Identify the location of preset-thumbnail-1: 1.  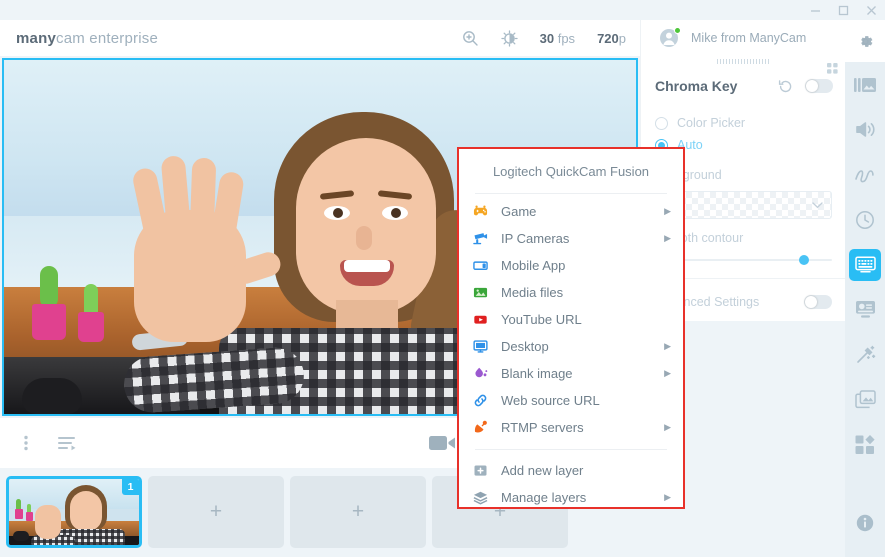
(74, 512).